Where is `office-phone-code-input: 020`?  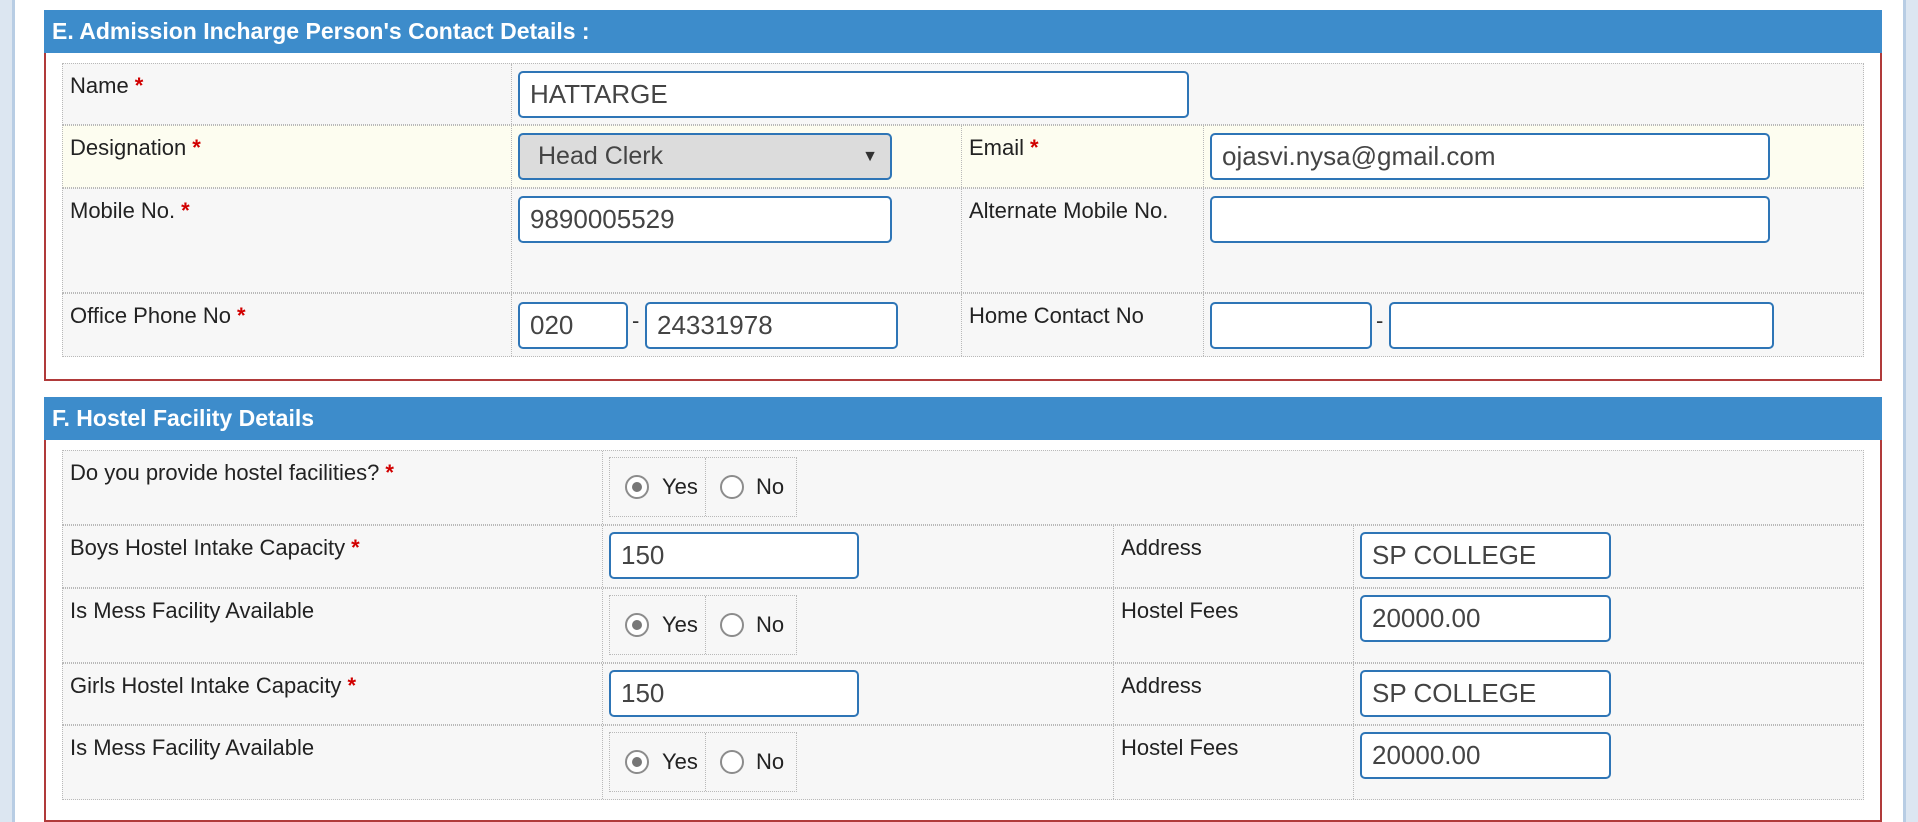 office-phone-code-input: 020 is located at coordinates (573, 325).